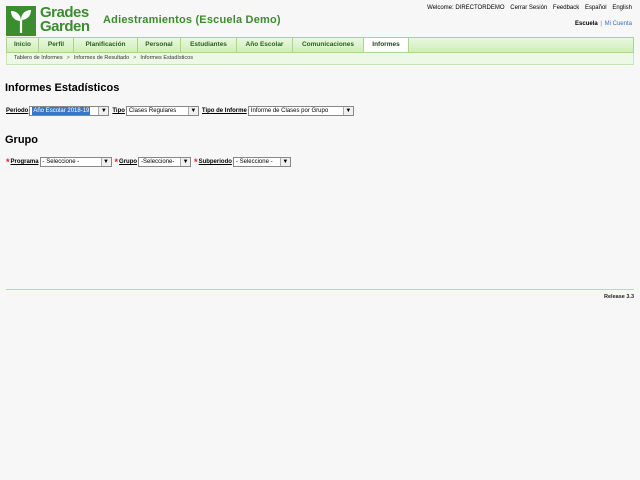 The width and height of the screenshot is (640, 480). Describe the element at coordinates (106, 45) in the screenshot. I see `tab-planificacion: Planificación` at that location.